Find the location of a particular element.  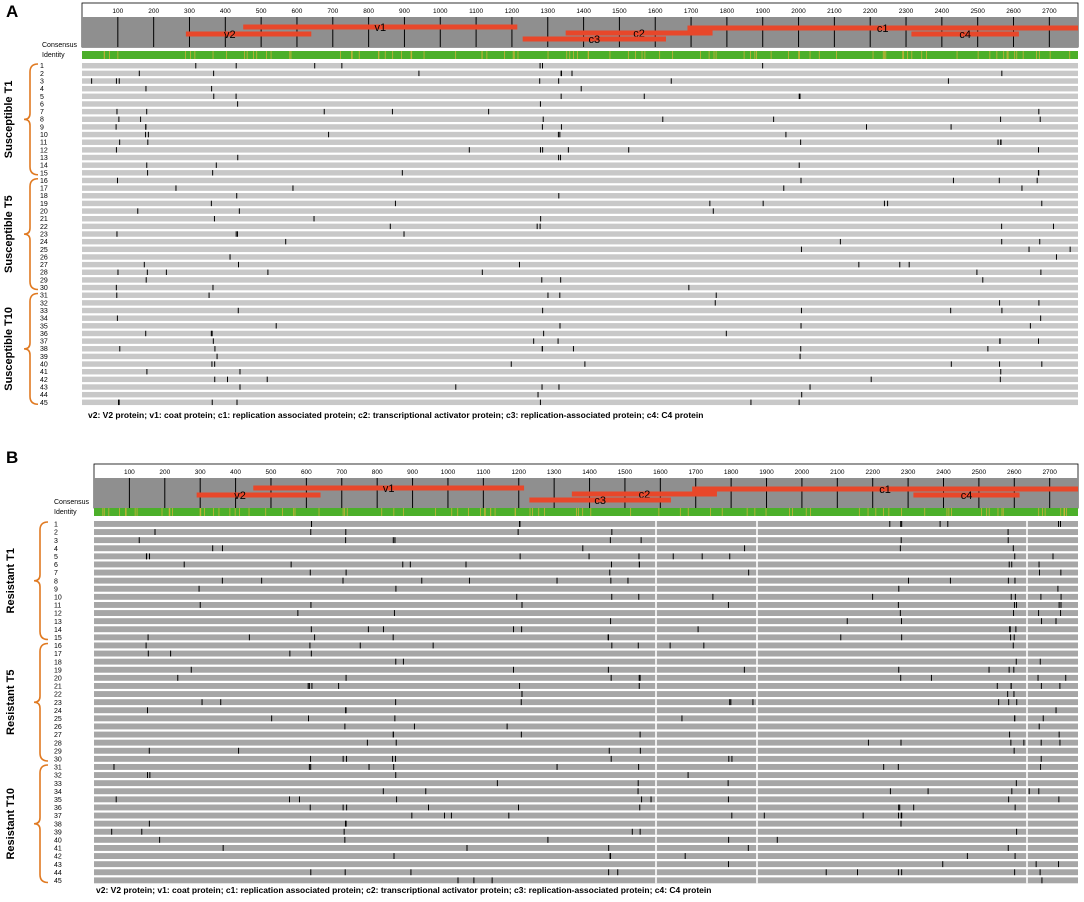

group-bracket is located at coordinates (31, 119).